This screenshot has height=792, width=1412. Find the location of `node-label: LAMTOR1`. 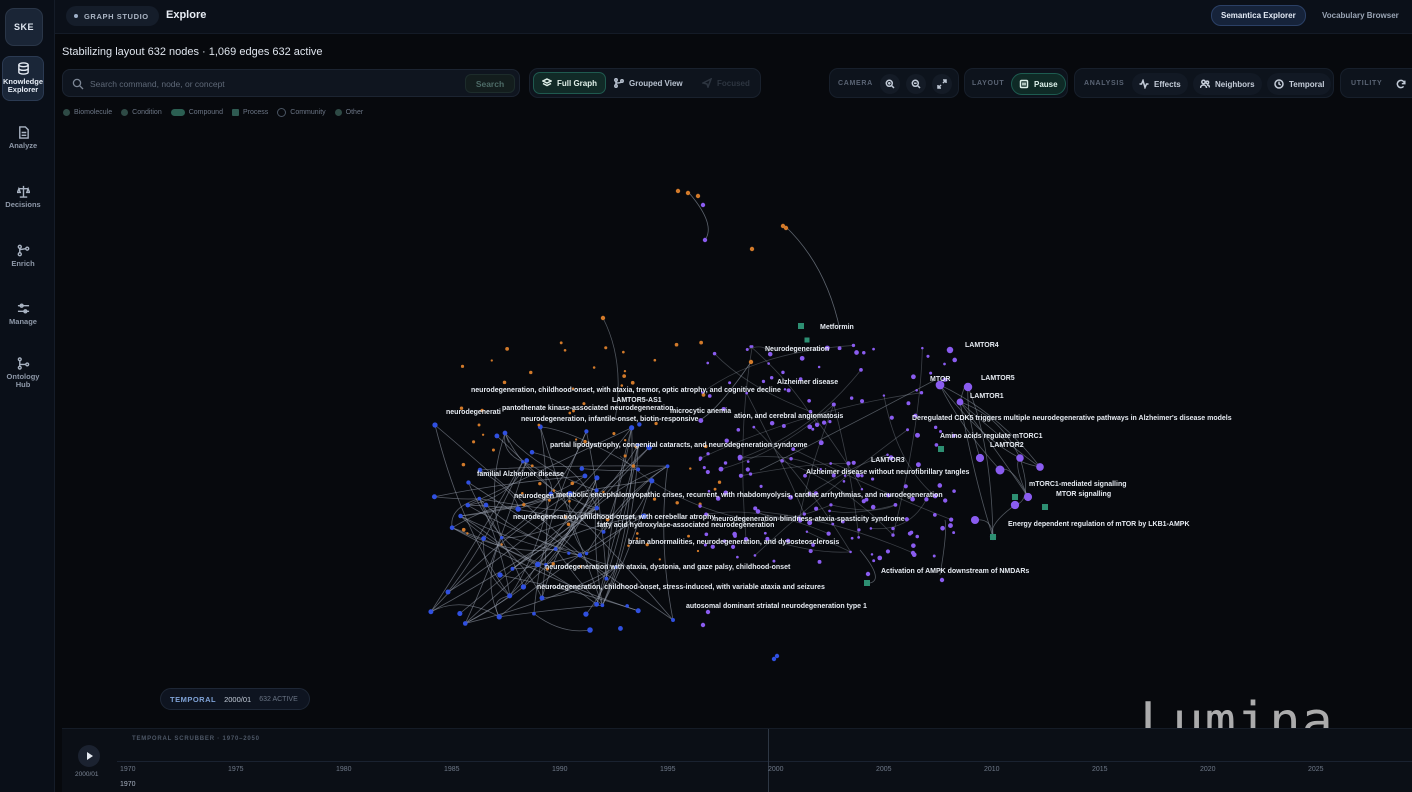

node-label: LAMTOR1 is located at coordinates (987, 396).